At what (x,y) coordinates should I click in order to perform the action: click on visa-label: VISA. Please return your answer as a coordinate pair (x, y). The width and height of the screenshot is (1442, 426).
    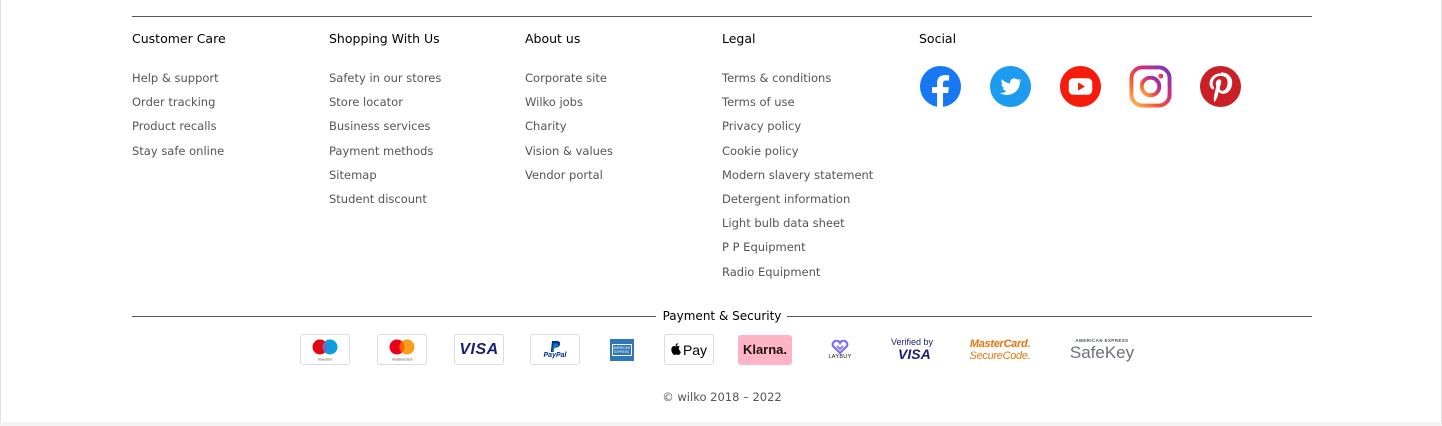
    Looking at the image, I should click on (479, 349).